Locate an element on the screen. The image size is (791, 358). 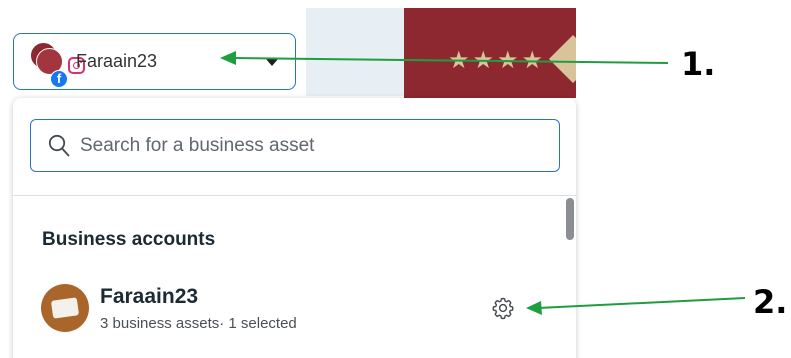
annotation-label-2: 2. is located at coordinates (770, 302).